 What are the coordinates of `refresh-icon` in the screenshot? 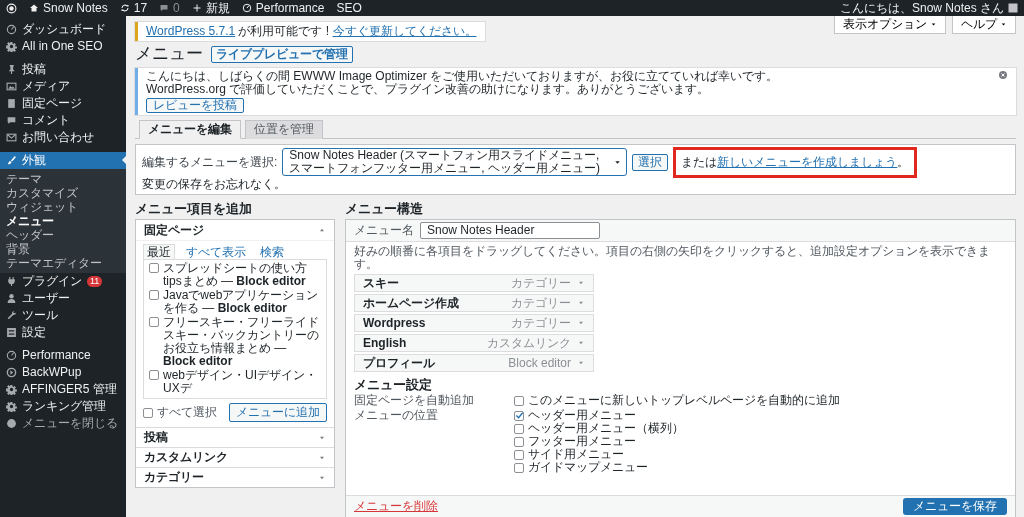 It's located at (124, 8).